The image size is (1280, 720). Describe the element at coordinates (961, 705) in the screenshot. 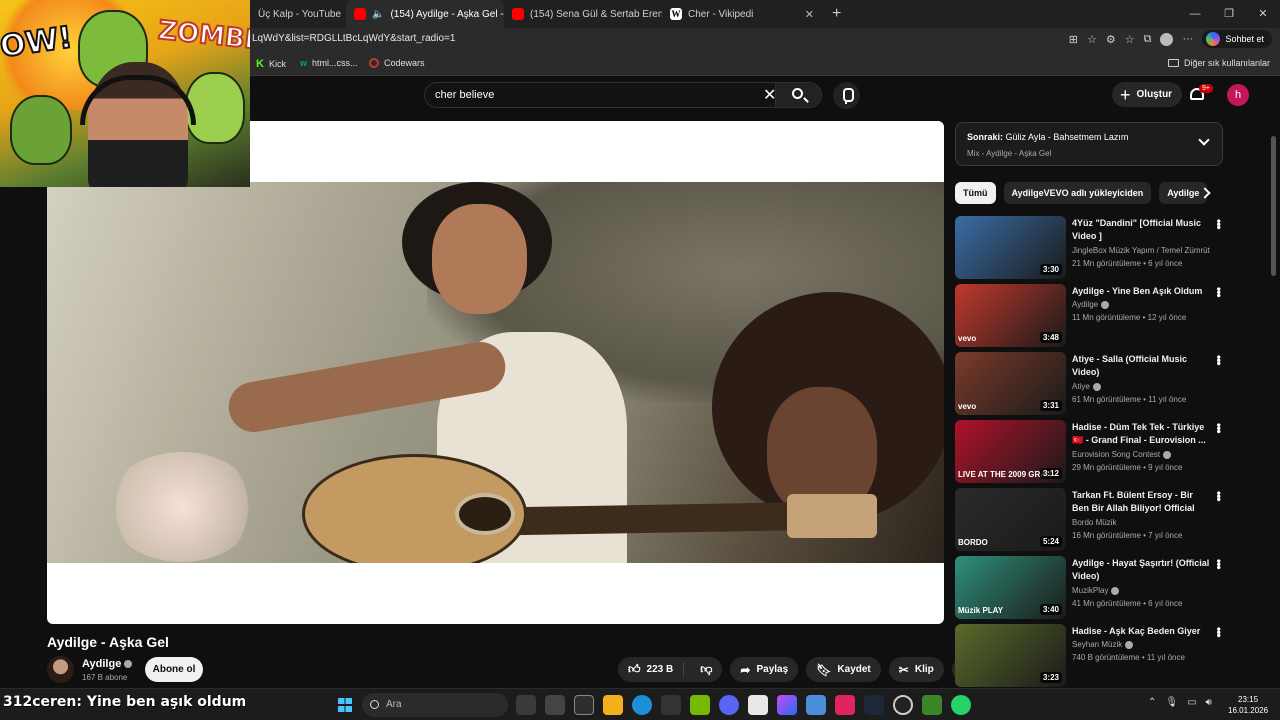

I see `whatsapp-icon` at that location.